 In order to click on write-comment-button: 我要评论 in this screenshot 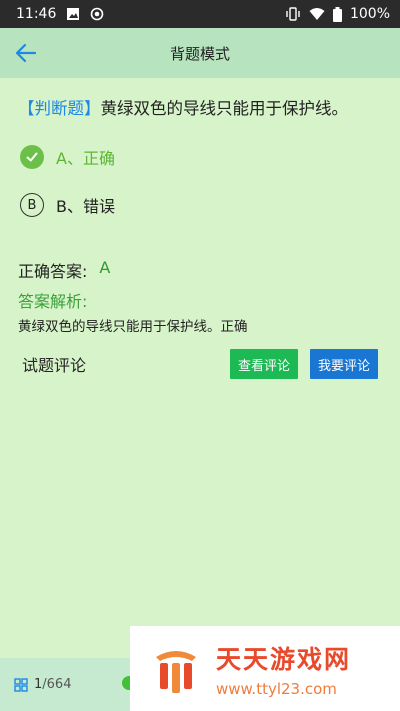, I will do `click(344, 364)`.